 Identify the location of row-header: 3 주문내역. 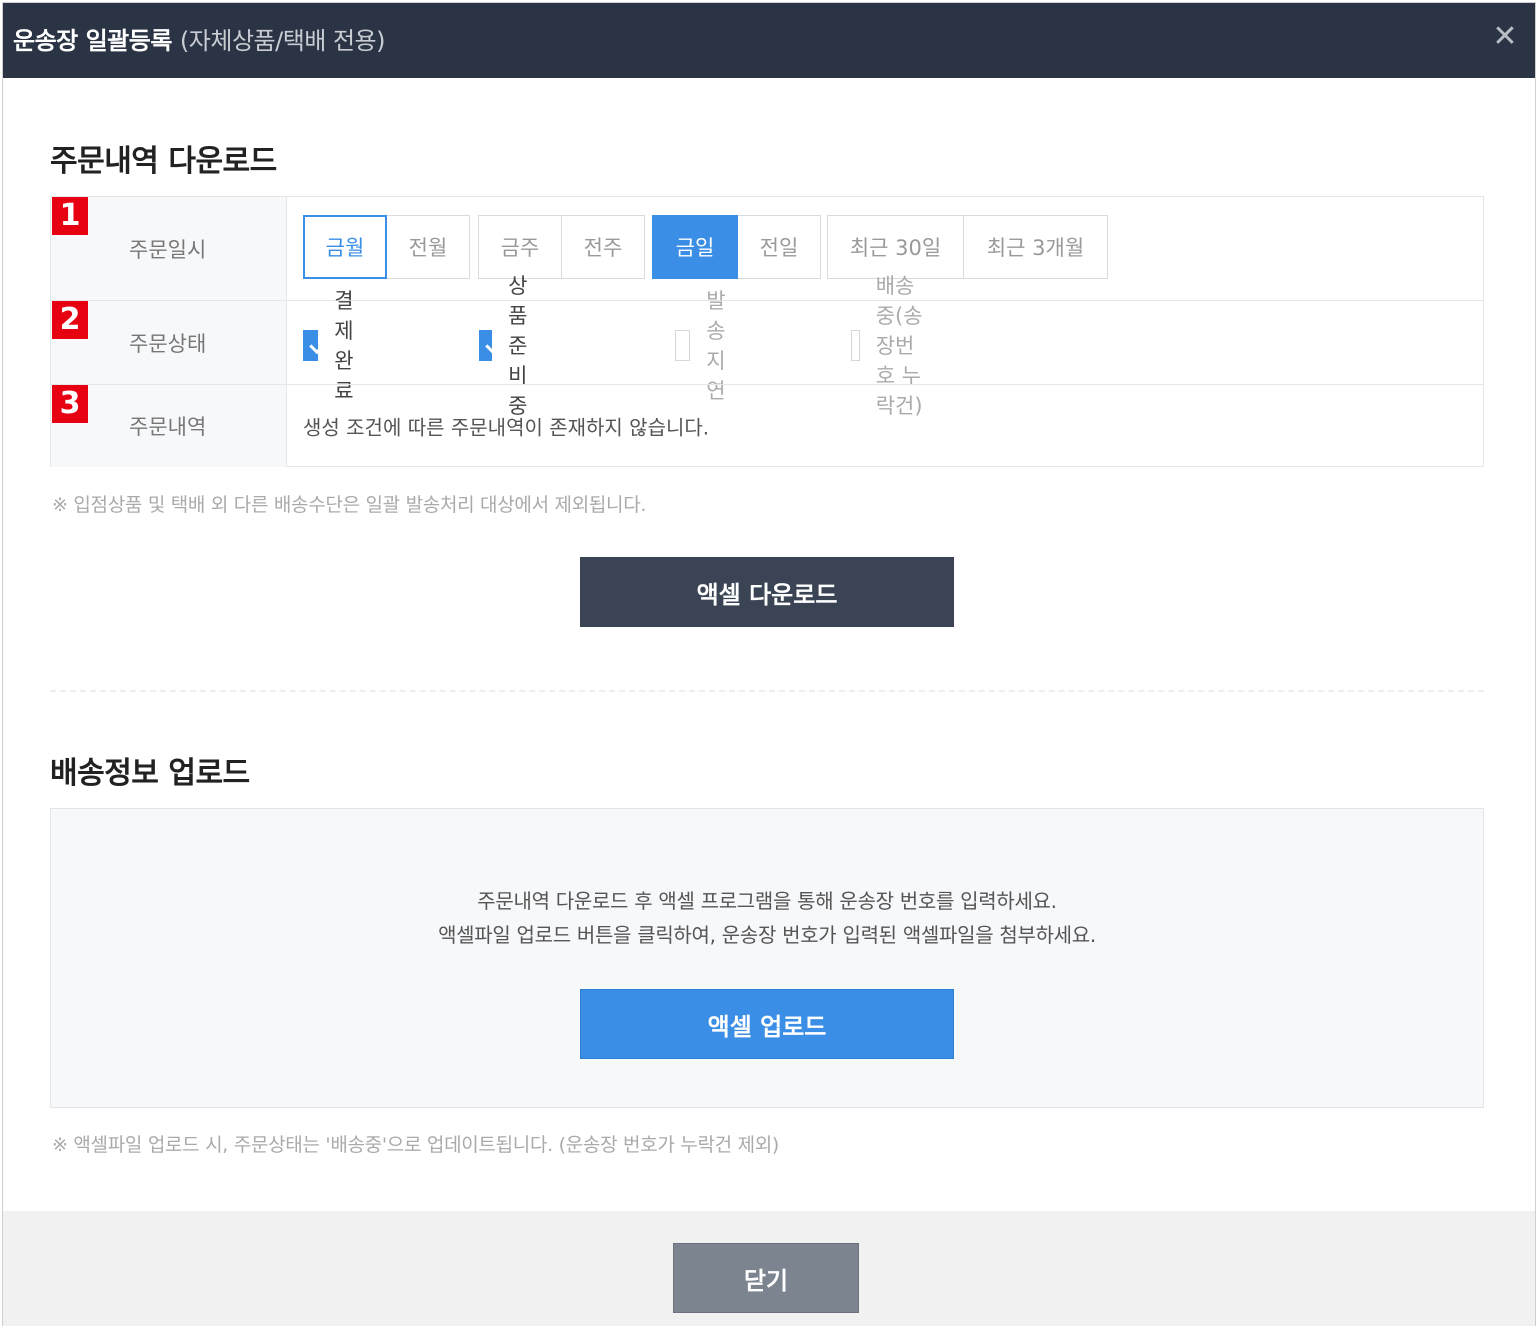
(169, 426).